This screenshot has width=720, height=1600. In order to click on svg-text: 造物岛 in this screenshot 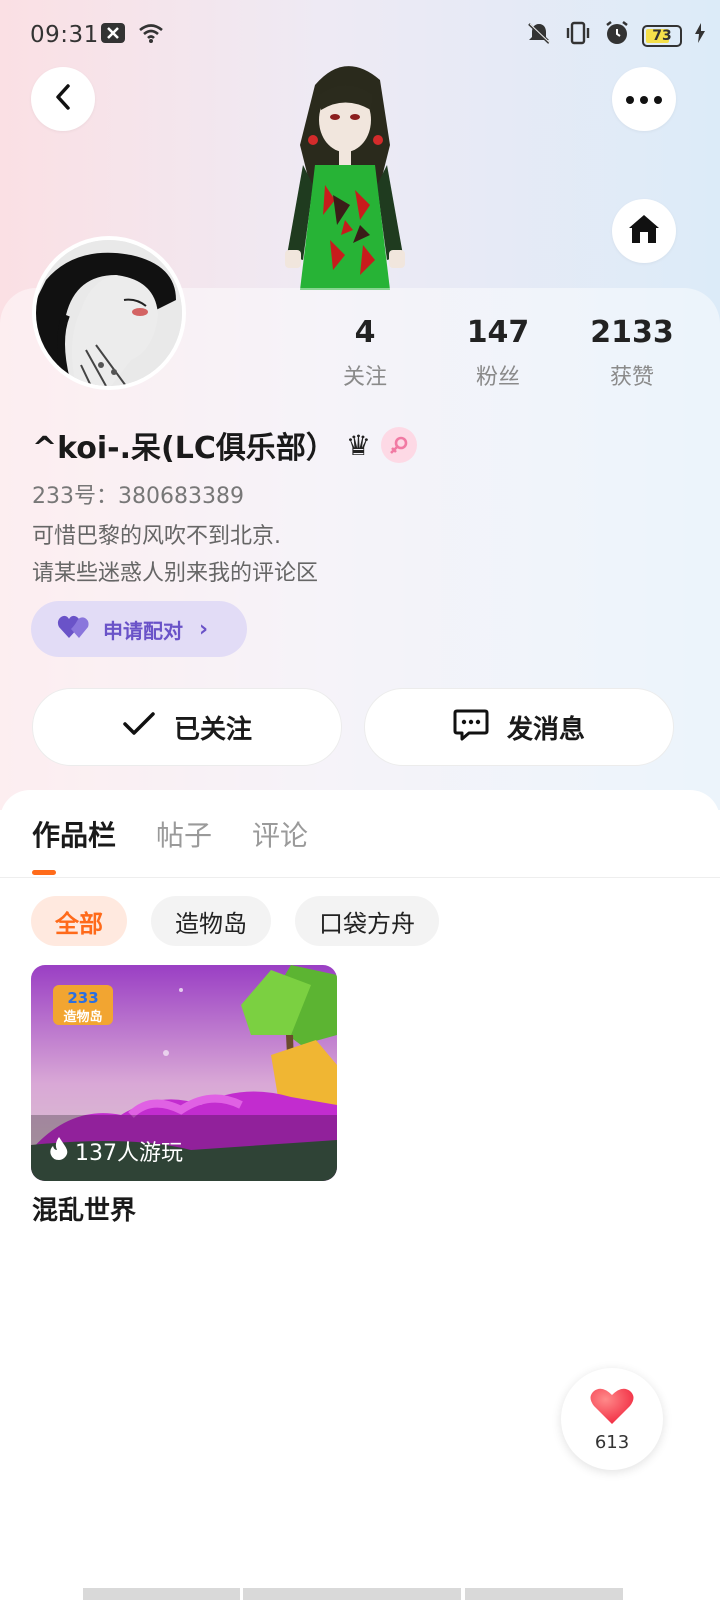, I will do `click(82, 1017)`.